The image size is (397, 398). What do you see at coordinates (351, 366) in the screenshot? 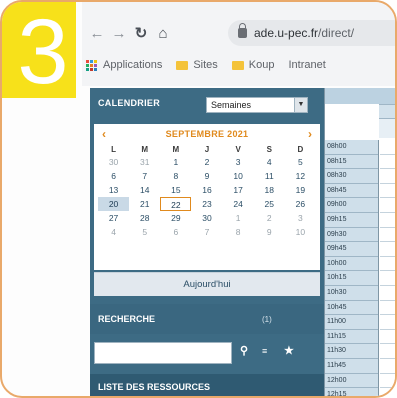
I see `time-slot-label: 11h45` at bounding box center [351, 366].